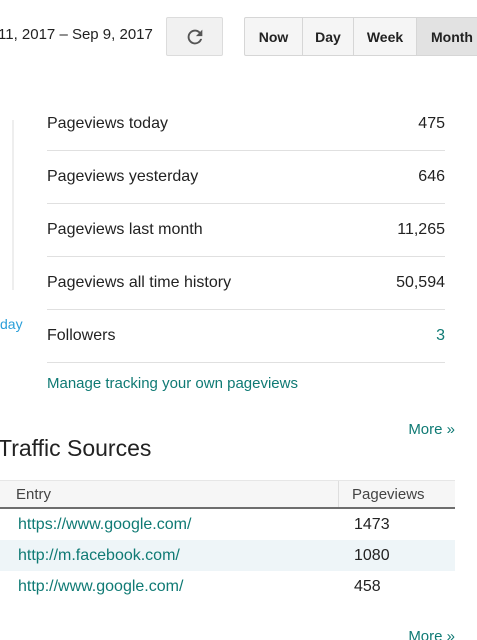 This screenshot has height=640, width=477. I want to click on range-button-week: Week, so click(385, 36).